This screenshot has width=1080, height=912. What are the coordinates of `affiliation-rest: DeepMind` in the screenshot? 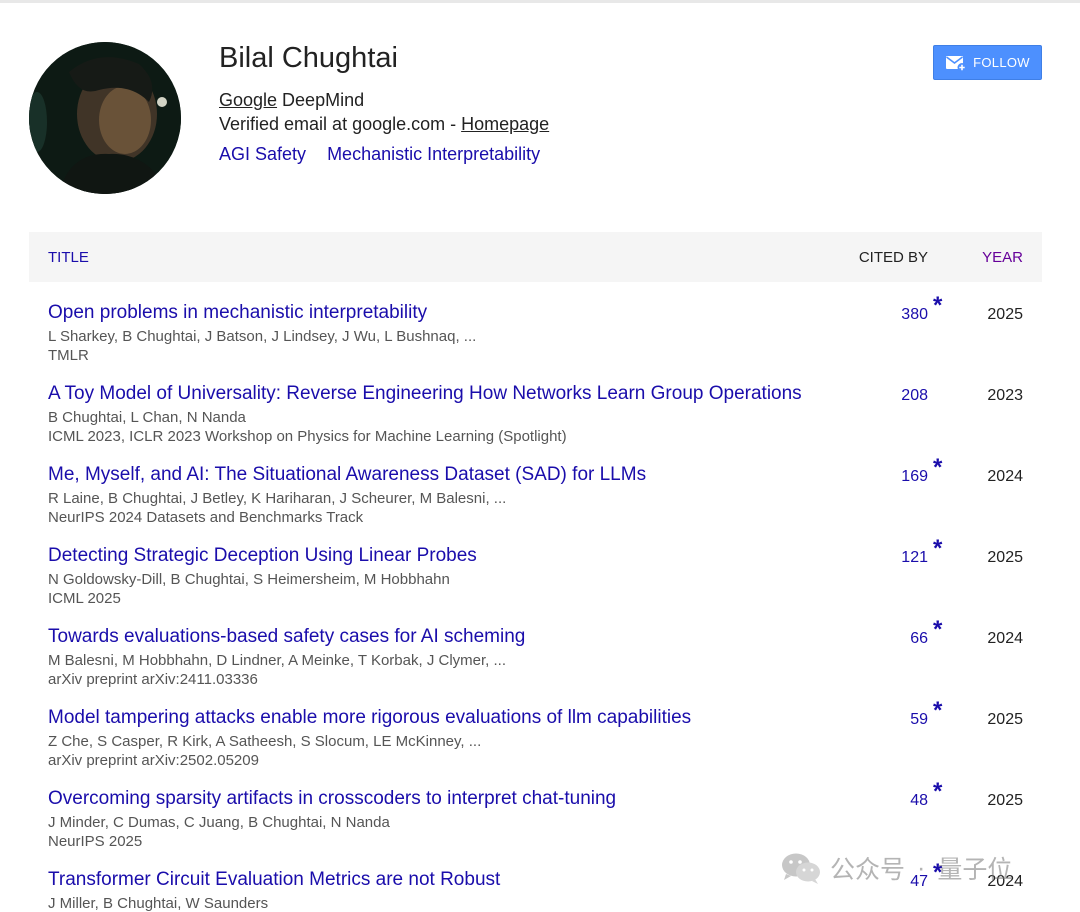 It's located at (321, 100).